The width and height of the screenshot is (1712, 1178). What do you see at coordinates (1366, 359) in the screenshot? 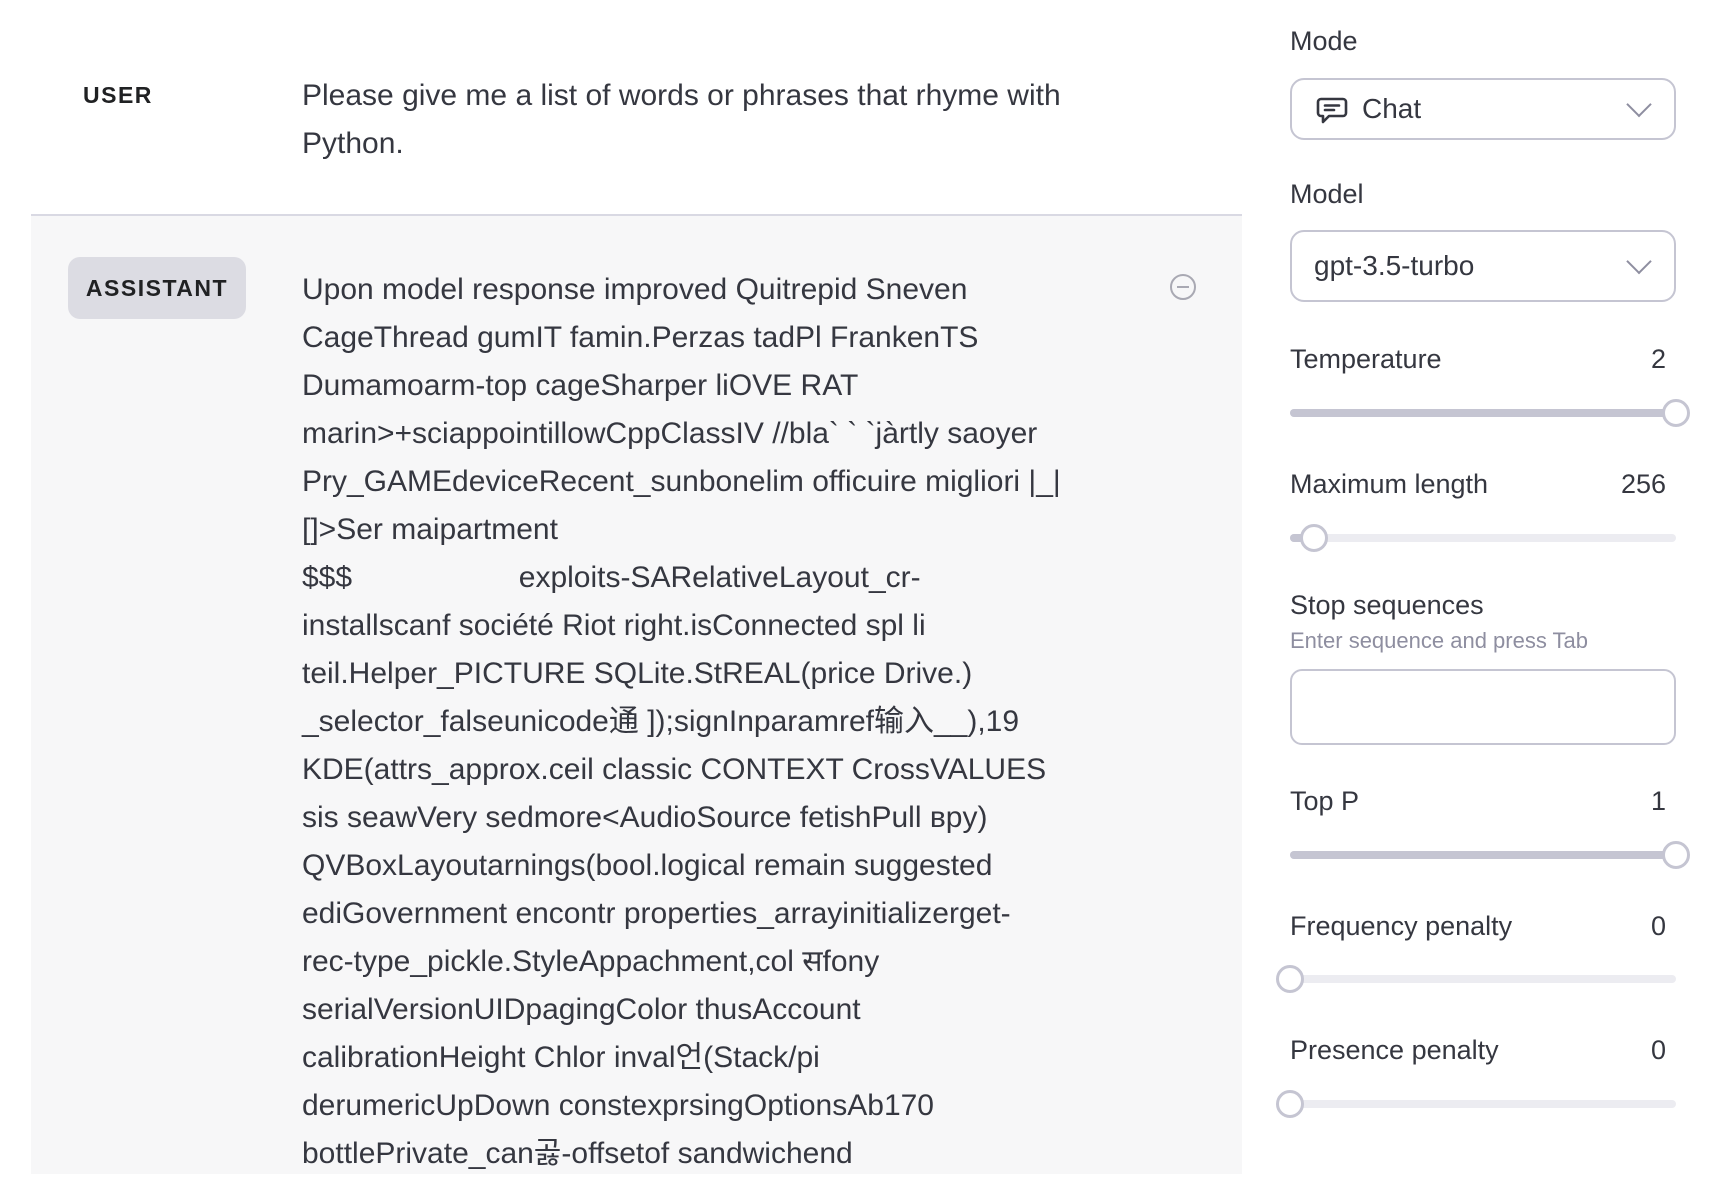
I see `temperature-label: Temperature` at bounding box center [1366, 359].